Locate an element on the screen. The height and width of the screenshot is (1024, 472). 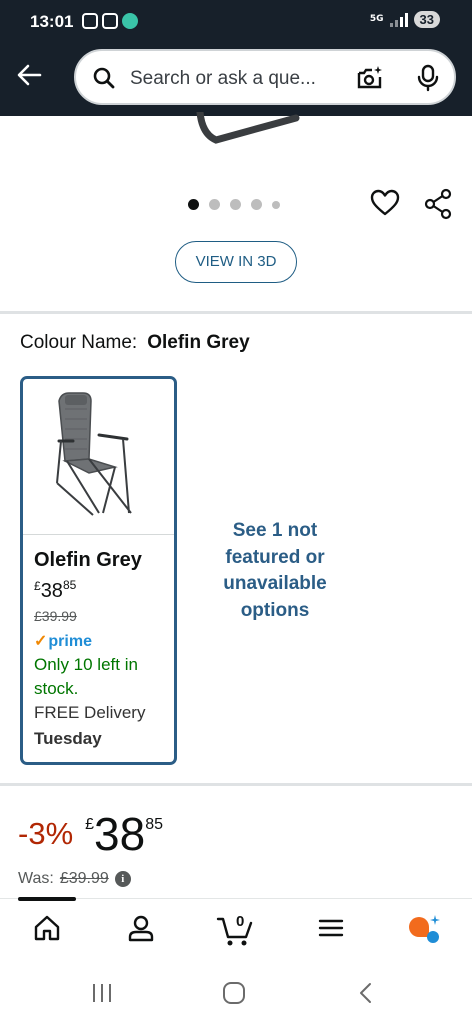
camera-search-icon is located at coordinates (370, 78).